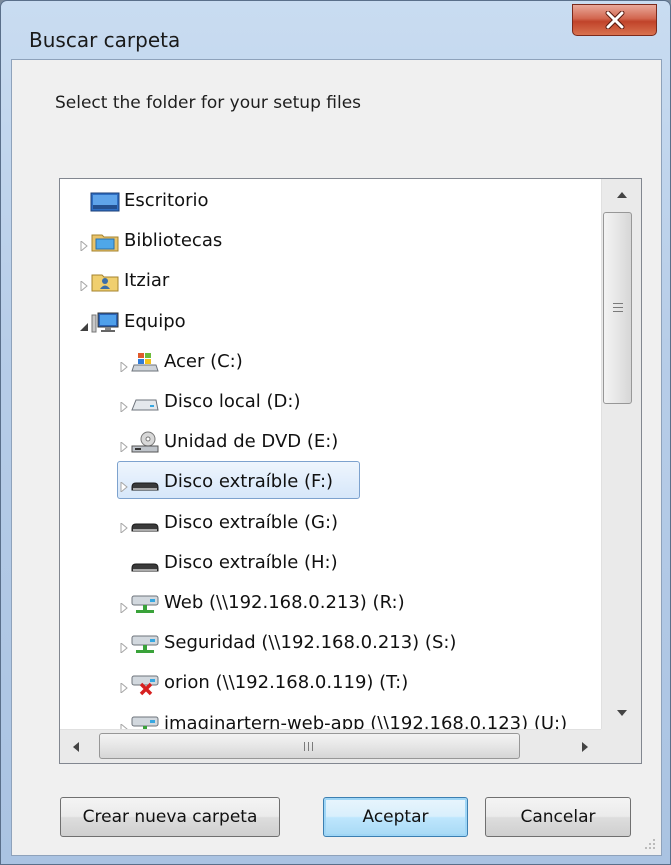  I want to click on scroll-right-button, so click(585, 746).